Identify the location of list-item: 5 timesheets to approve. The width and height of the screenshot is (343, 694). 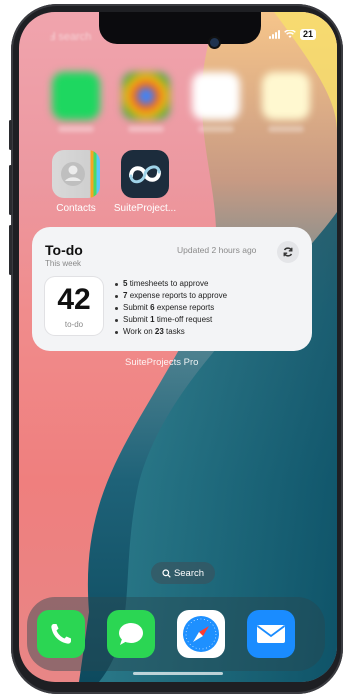
(170, 284).